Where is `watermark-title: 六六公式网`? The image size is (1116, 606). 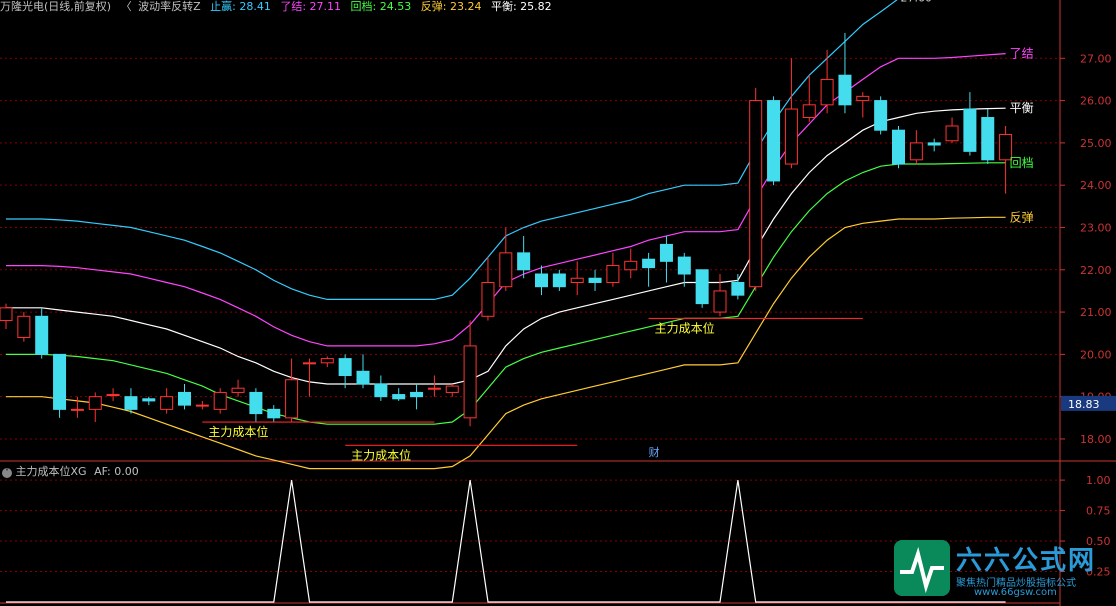 watermark-title: 六六公式网 is located at coordinates (1026, 561).